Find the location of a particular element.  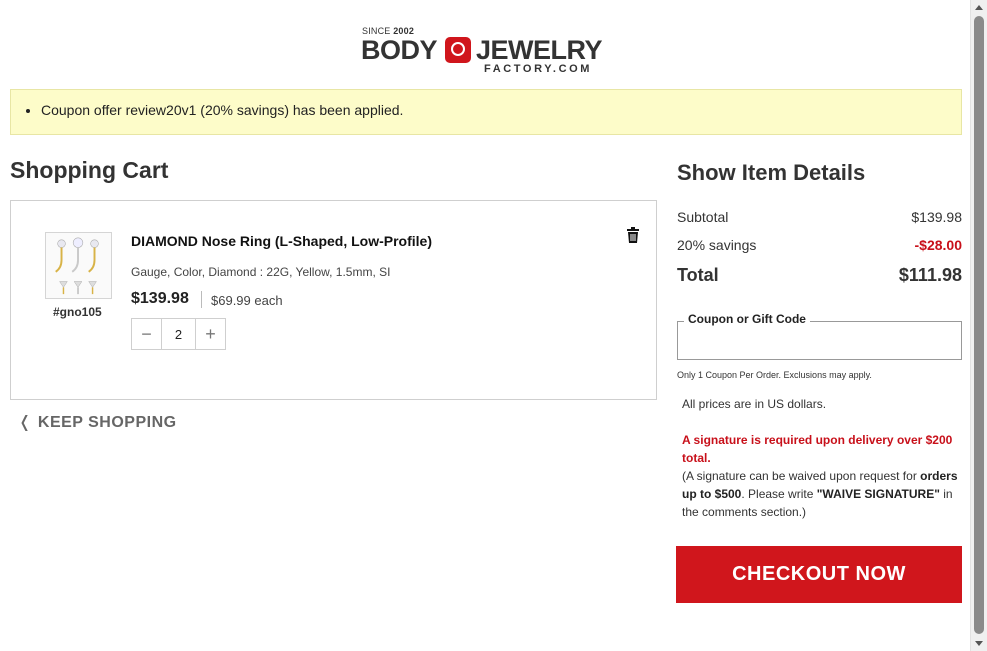

currency-note: All prices are in US dollars. is located at coordinates (754, 404).